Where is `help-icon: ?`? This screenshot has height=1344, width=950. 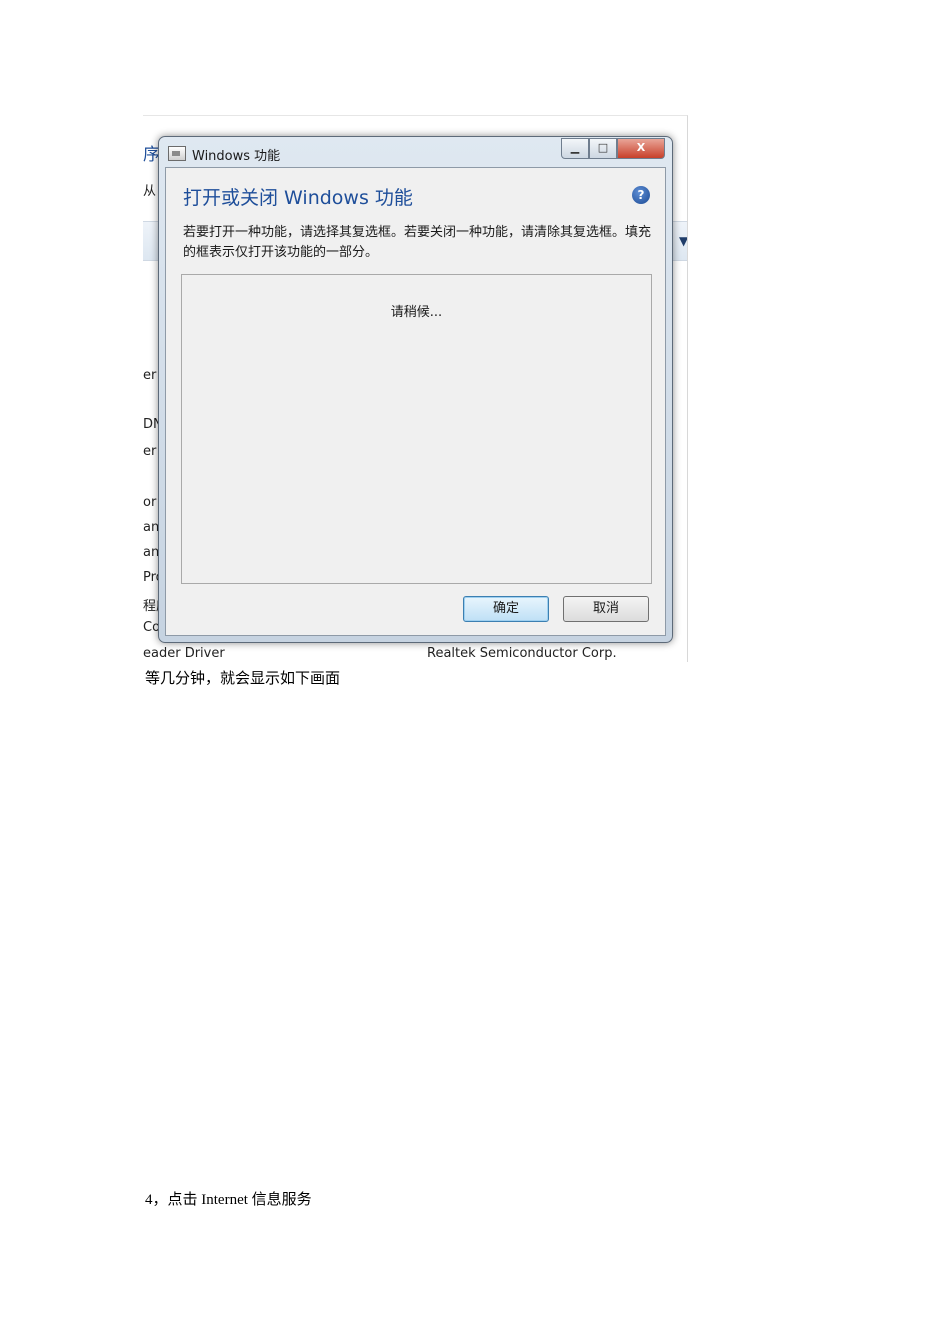
help-icon: ? is located at coordinates (641, 195).